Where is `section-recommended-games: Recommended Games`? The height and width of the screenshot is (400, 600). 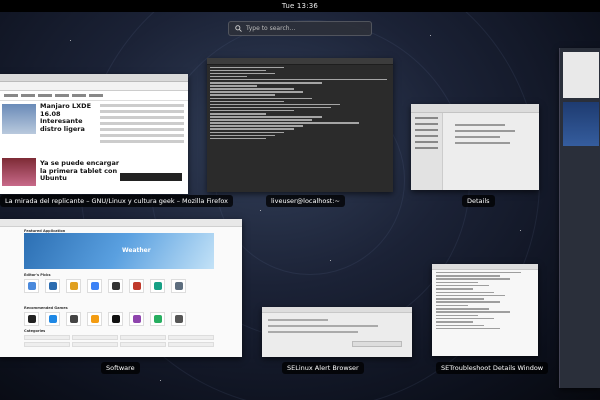 section-recommended-games: Recommended Games is located at coordinates (46, 308).